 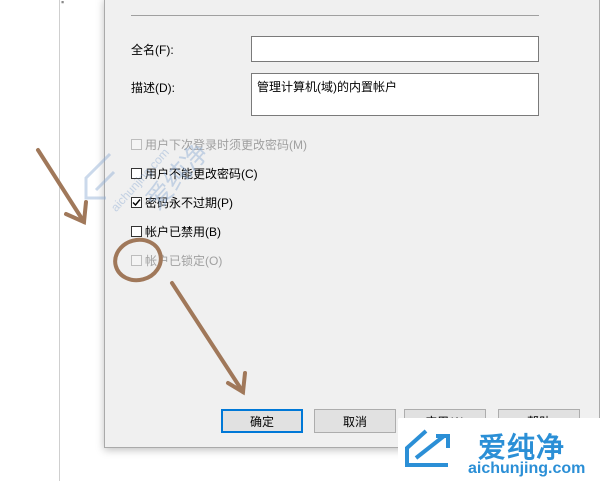 I want to click on section-divider, so click(x=335, y=15).